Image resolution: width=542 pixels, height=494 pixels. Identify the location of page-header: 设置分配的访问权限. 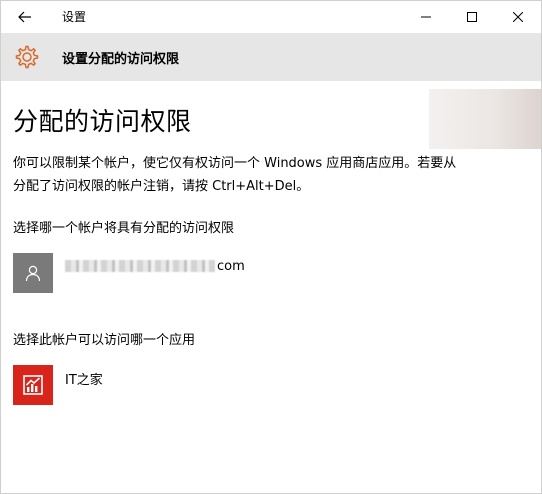
(271, 57).